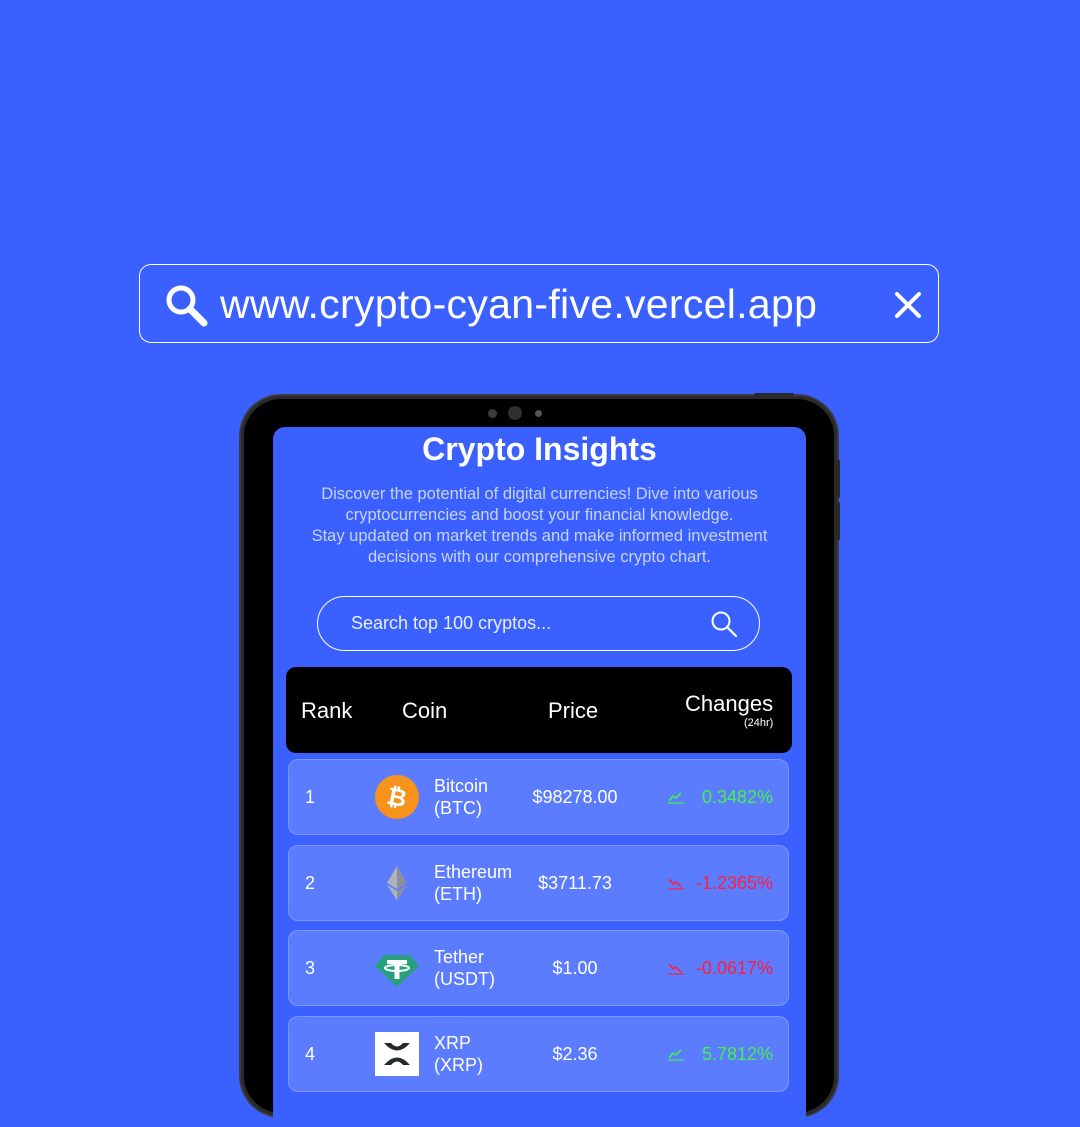  Describe the element at coordinates (458, 1054) in the screenshot. I see `coin-name: XRP (XRP)` at that location.